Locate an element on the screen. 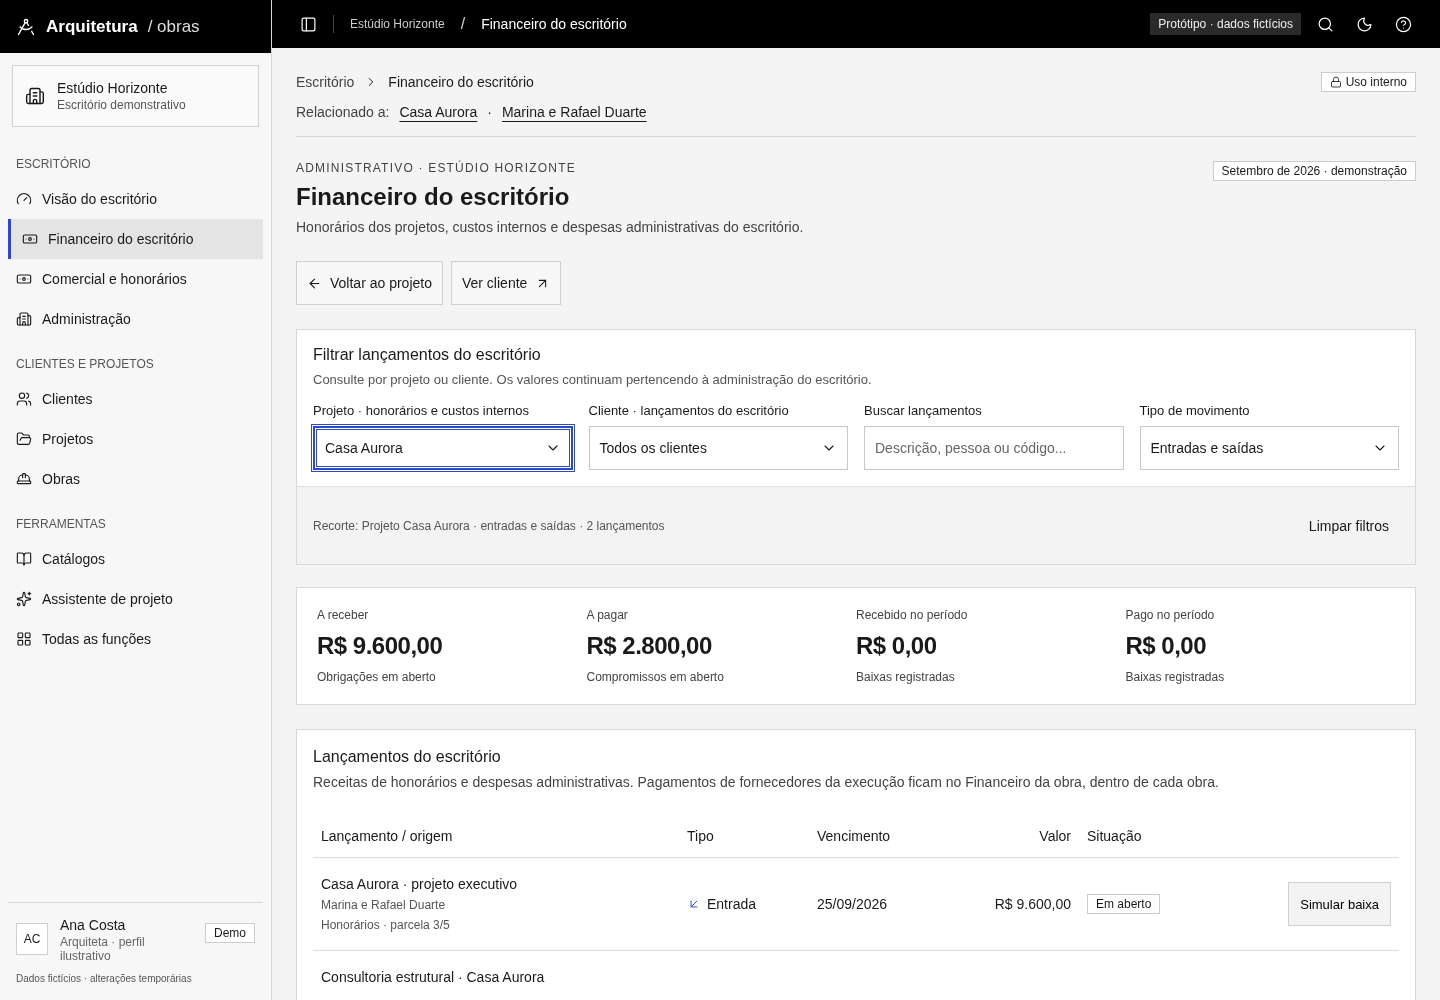 The image size is (1440, 1000). metric-label: Recebido no período is located at coordinates (912, 615).